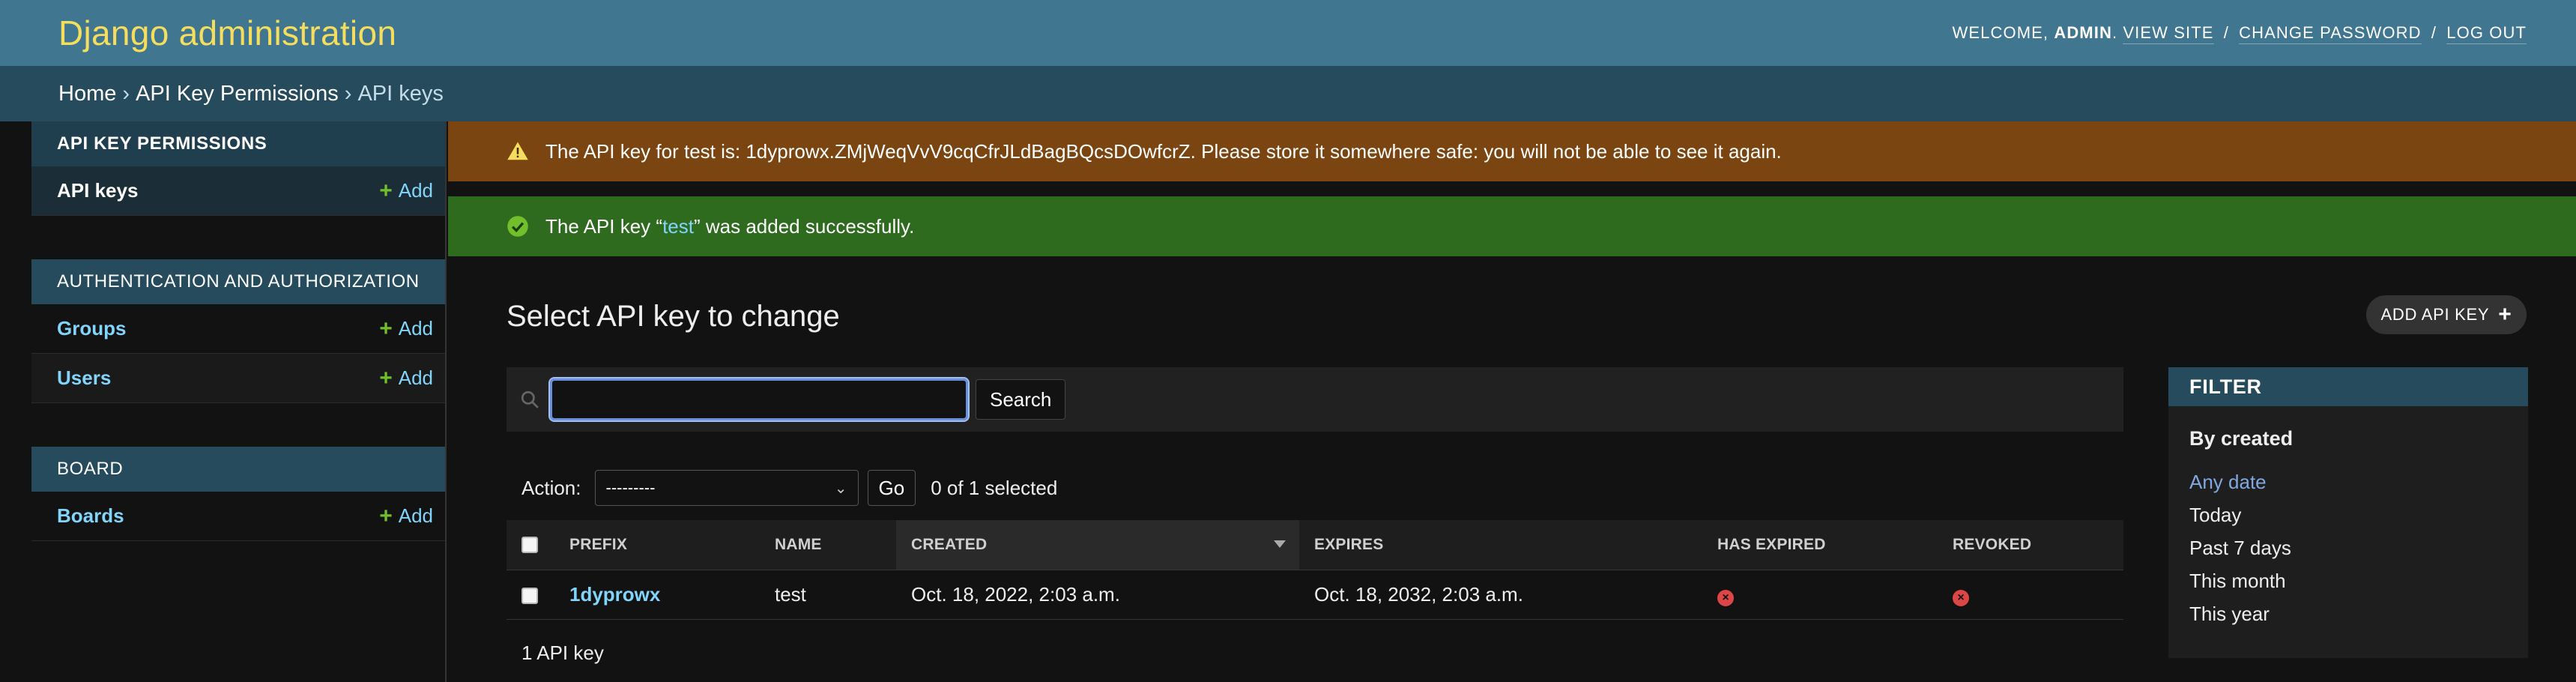  Describe the element at coordinates (2237, 581) in the screenshot. I see `filter-link: This month` at that location.